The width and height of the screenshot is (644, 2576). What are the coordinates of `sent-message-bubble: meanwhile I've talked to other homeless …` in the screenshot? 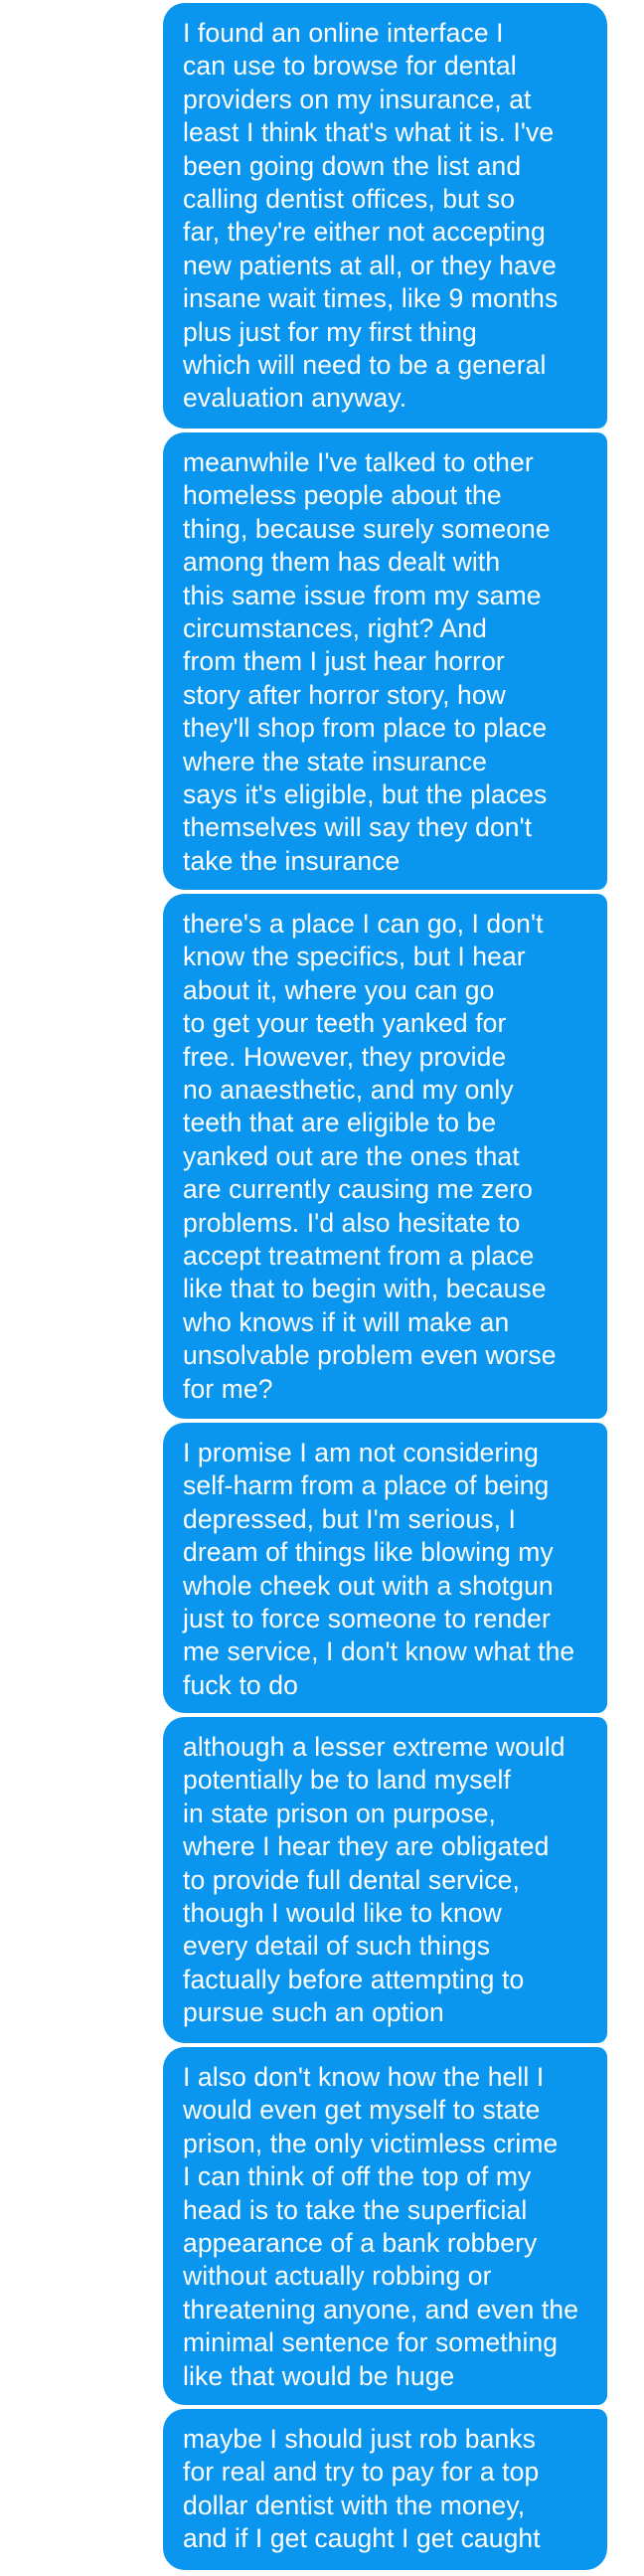 It's located at (385, 661).